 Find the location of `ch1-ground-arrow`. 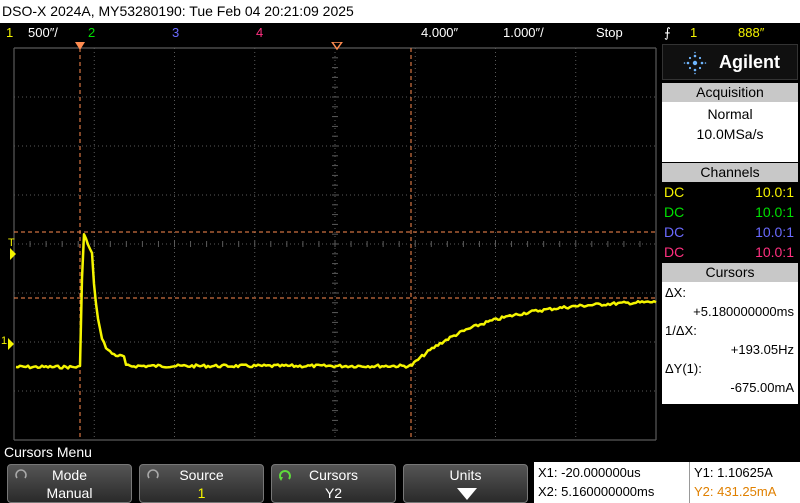

ch1-ground-arrow is located at coordinates (11, 344).